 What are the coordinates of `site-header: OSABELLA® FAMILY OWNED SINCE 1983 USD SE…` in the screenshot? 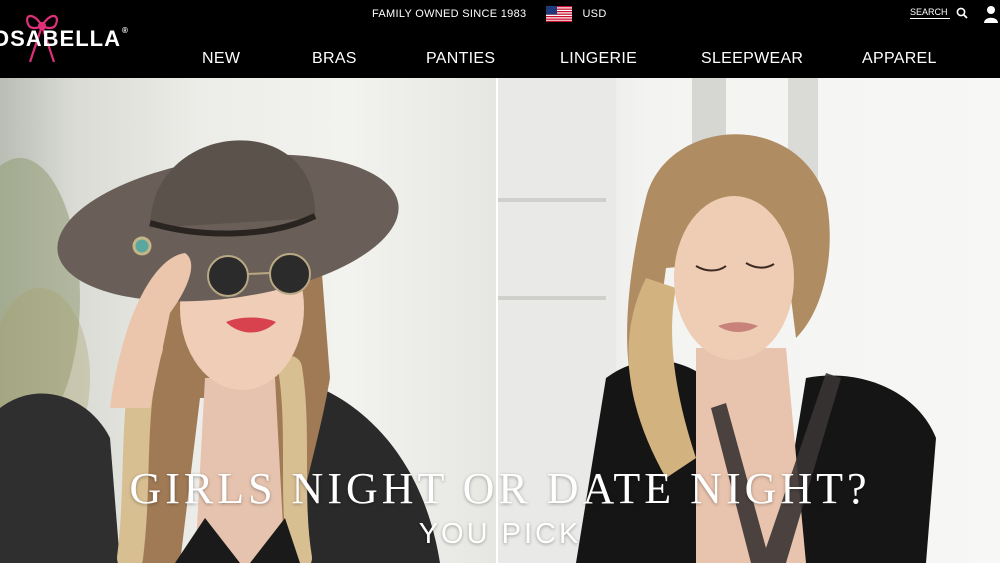 It's located at (500, 39).